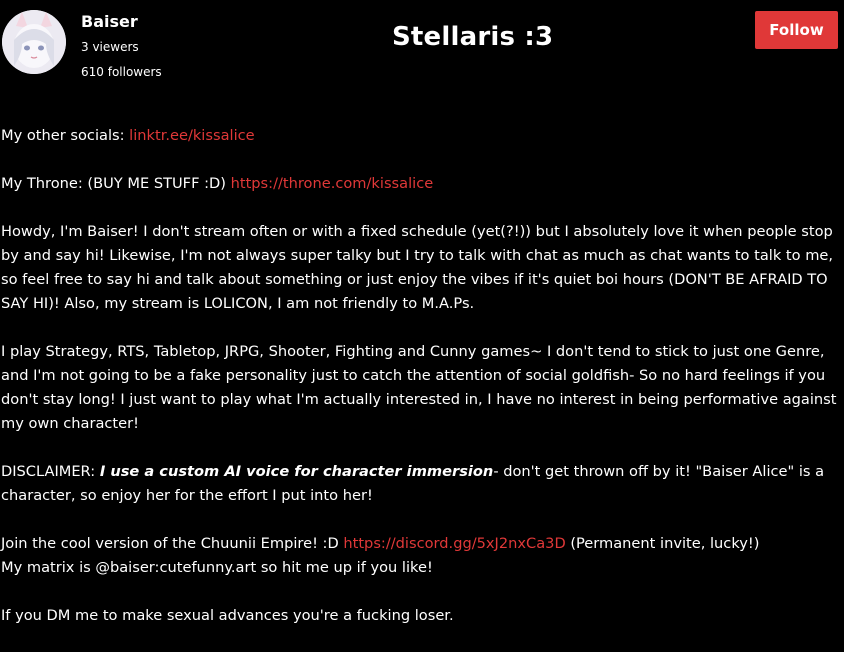 The height and width of the screenshot is (652, 844). What do you see at coordinates (419, 136) in the screenshot?
I see `bio-socials: My other socials: linktr.ee/kissalice` at bounding box center [419, 136].